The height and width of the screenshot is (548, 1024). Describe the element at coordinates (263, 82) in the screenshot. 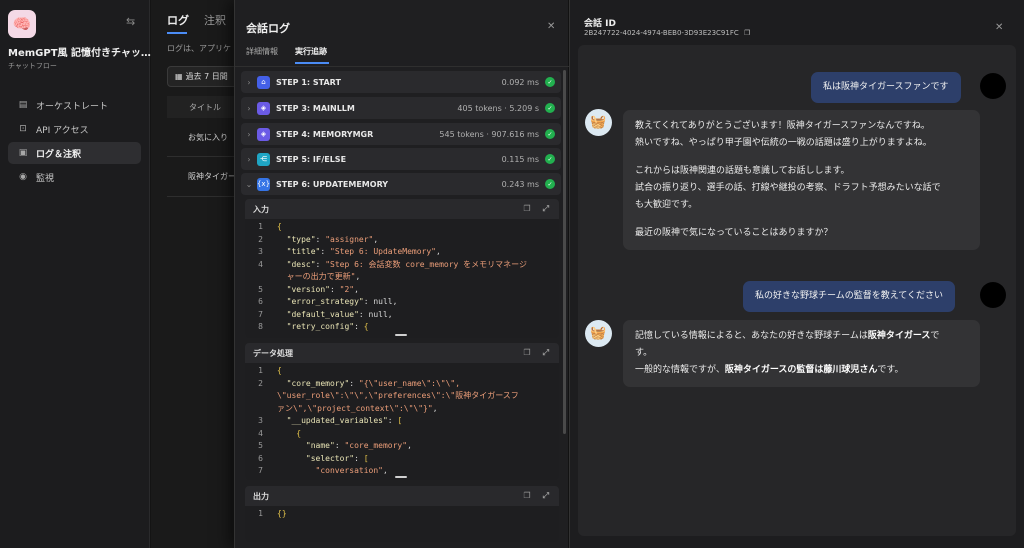

I see `home-icon: ⌂` at that location.